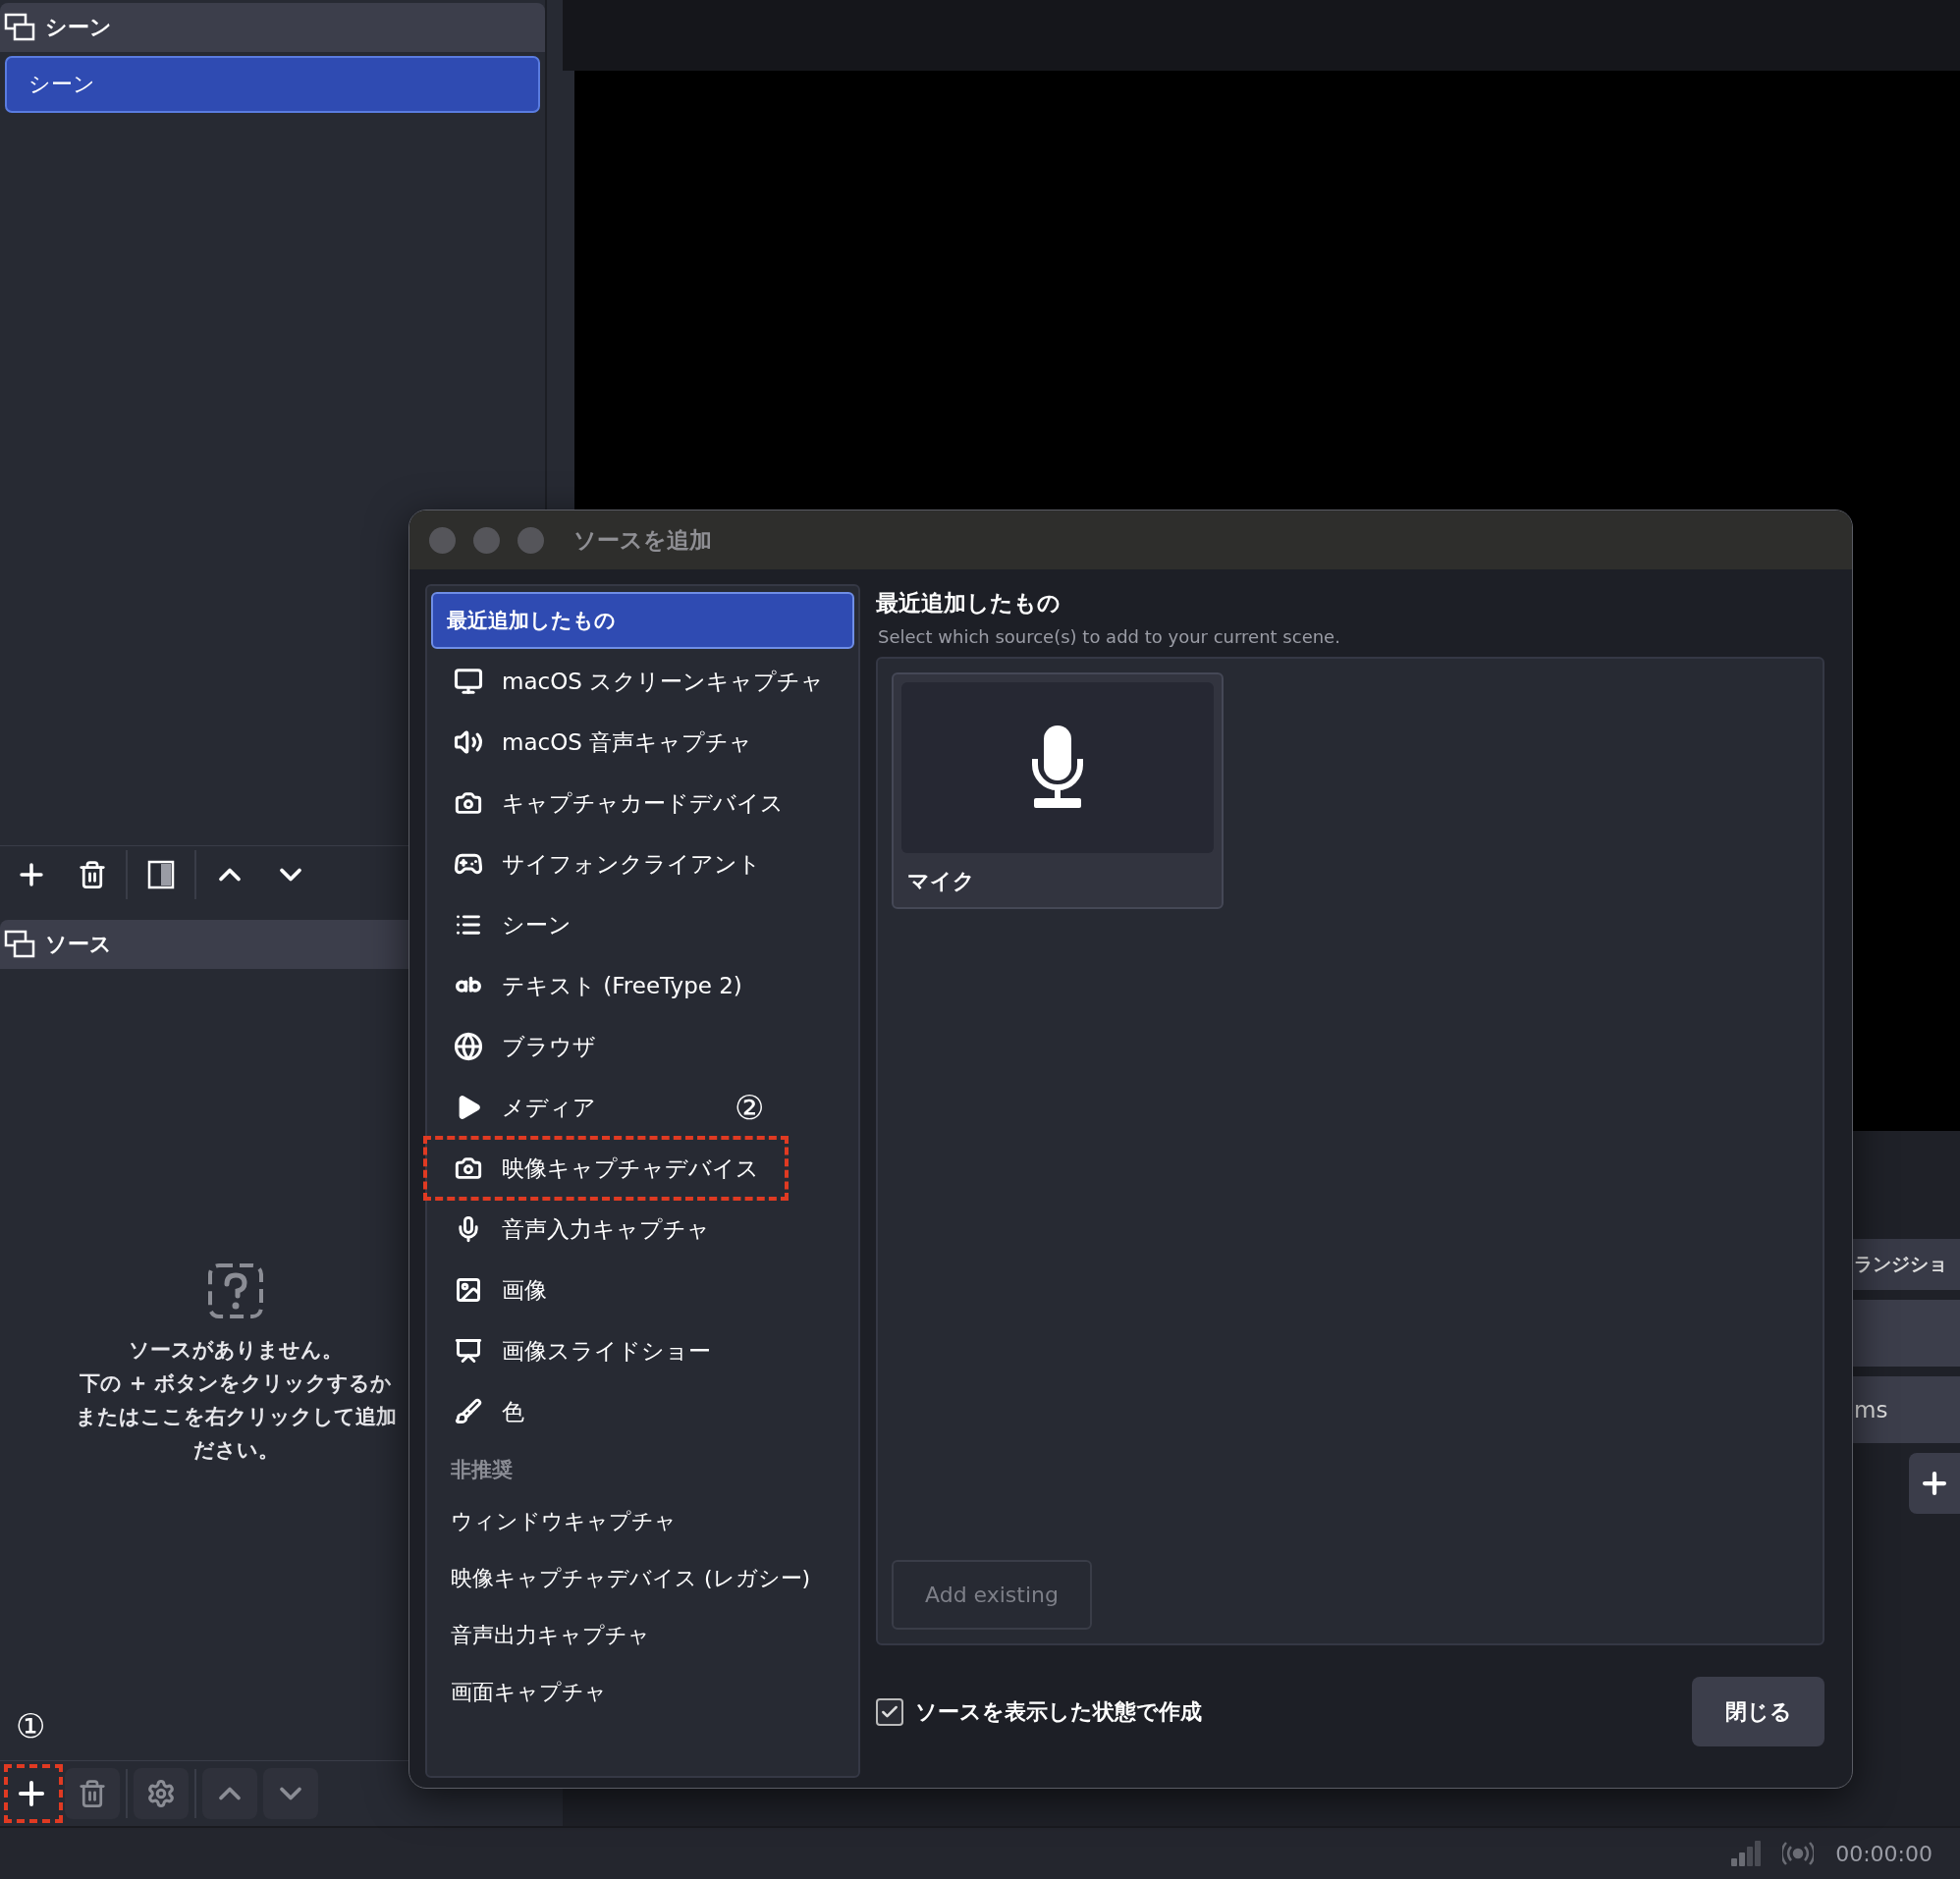 The image size is (1960, 1879). Describe the element at coordinates (1905, 1409) in the screenshot. I see `duration-field: ms` at that location.